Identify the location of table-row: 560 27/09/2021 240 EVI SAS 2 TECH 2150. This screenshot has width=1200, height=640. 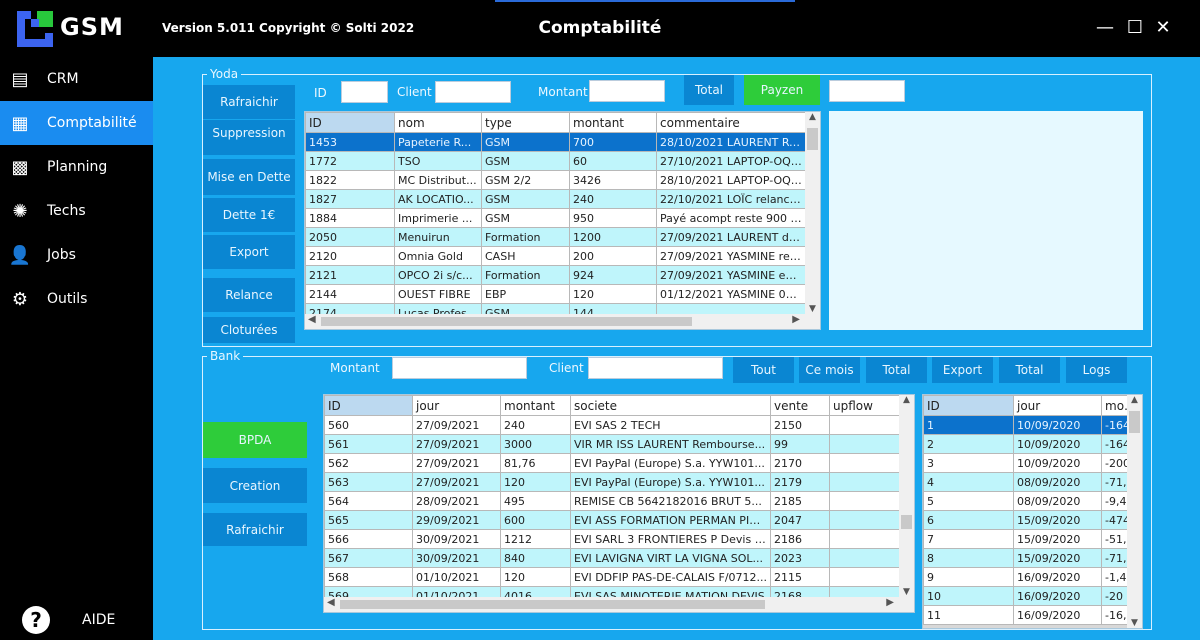
(612, 425).